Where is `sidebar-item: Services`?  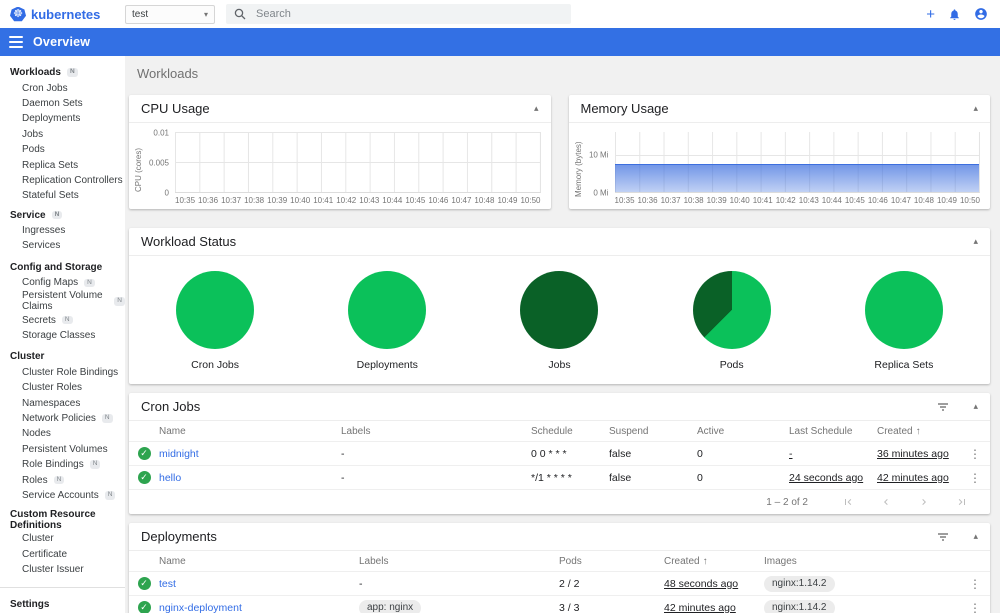 sidebar-item: Services is located at coordinates (62, 245).